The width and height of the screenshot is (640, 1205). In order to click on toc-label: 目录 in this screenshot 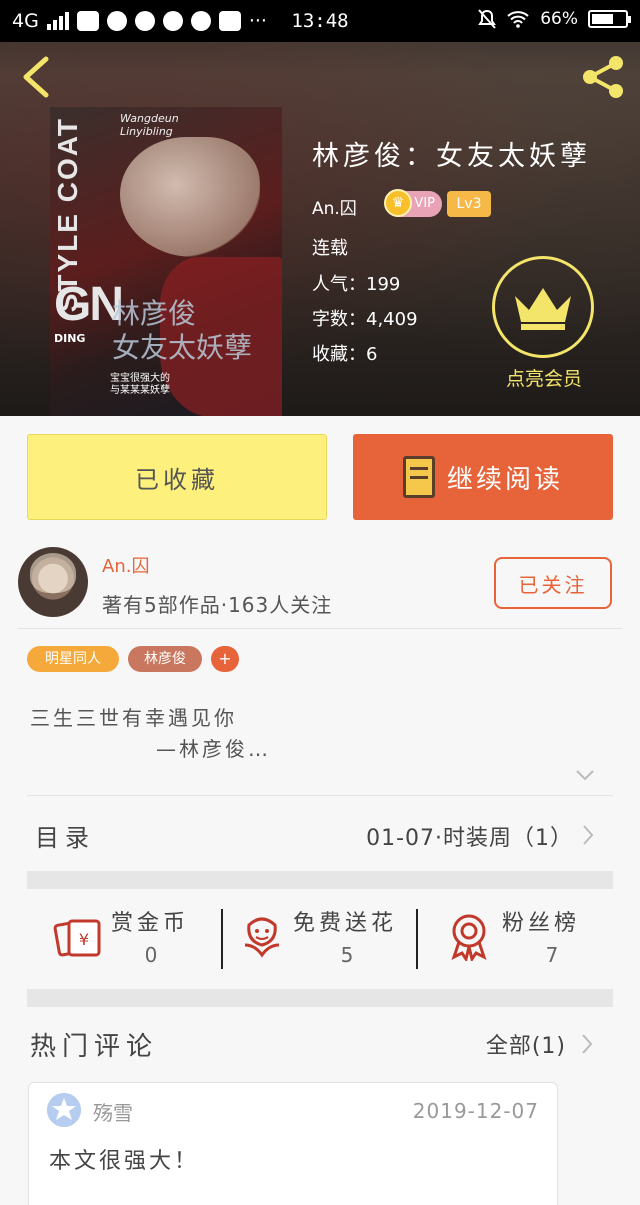, I will do `click(65, 838)`.